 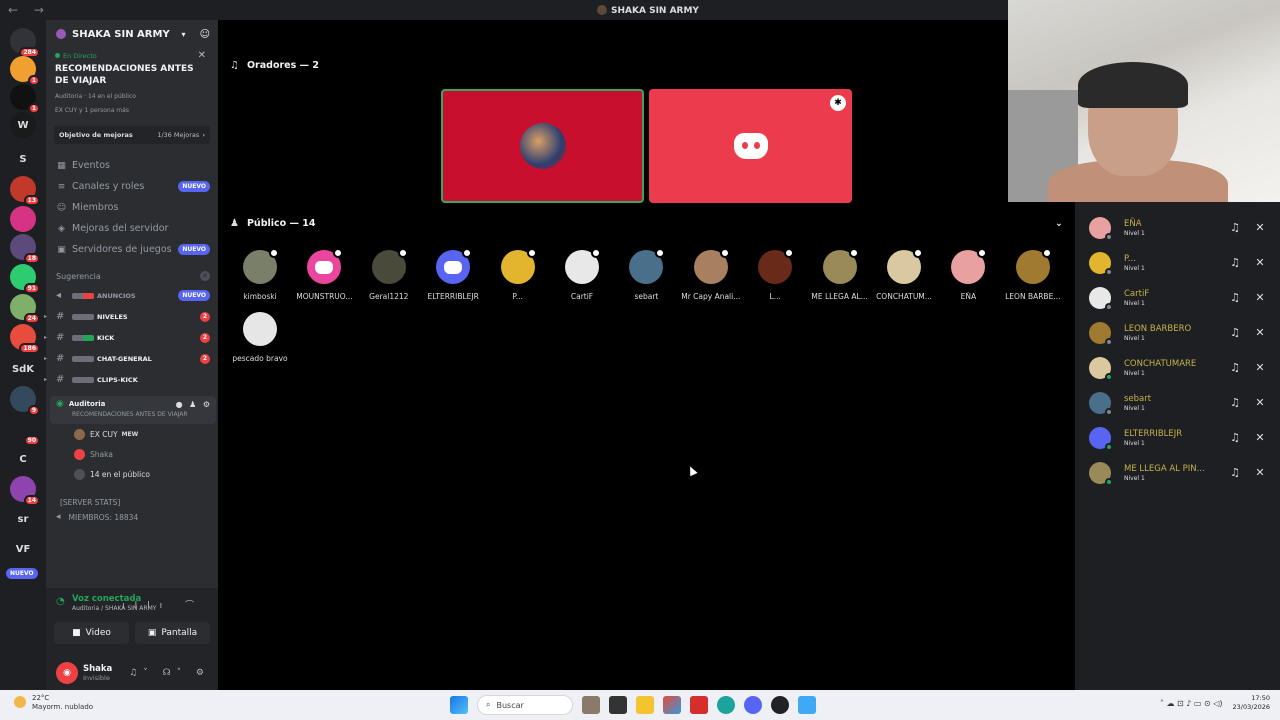 What do you see at coordinates (1172, 298) in the screenshot?
I see `request-info: CartiF Nivel 1` at bounding box center [1172, 298].